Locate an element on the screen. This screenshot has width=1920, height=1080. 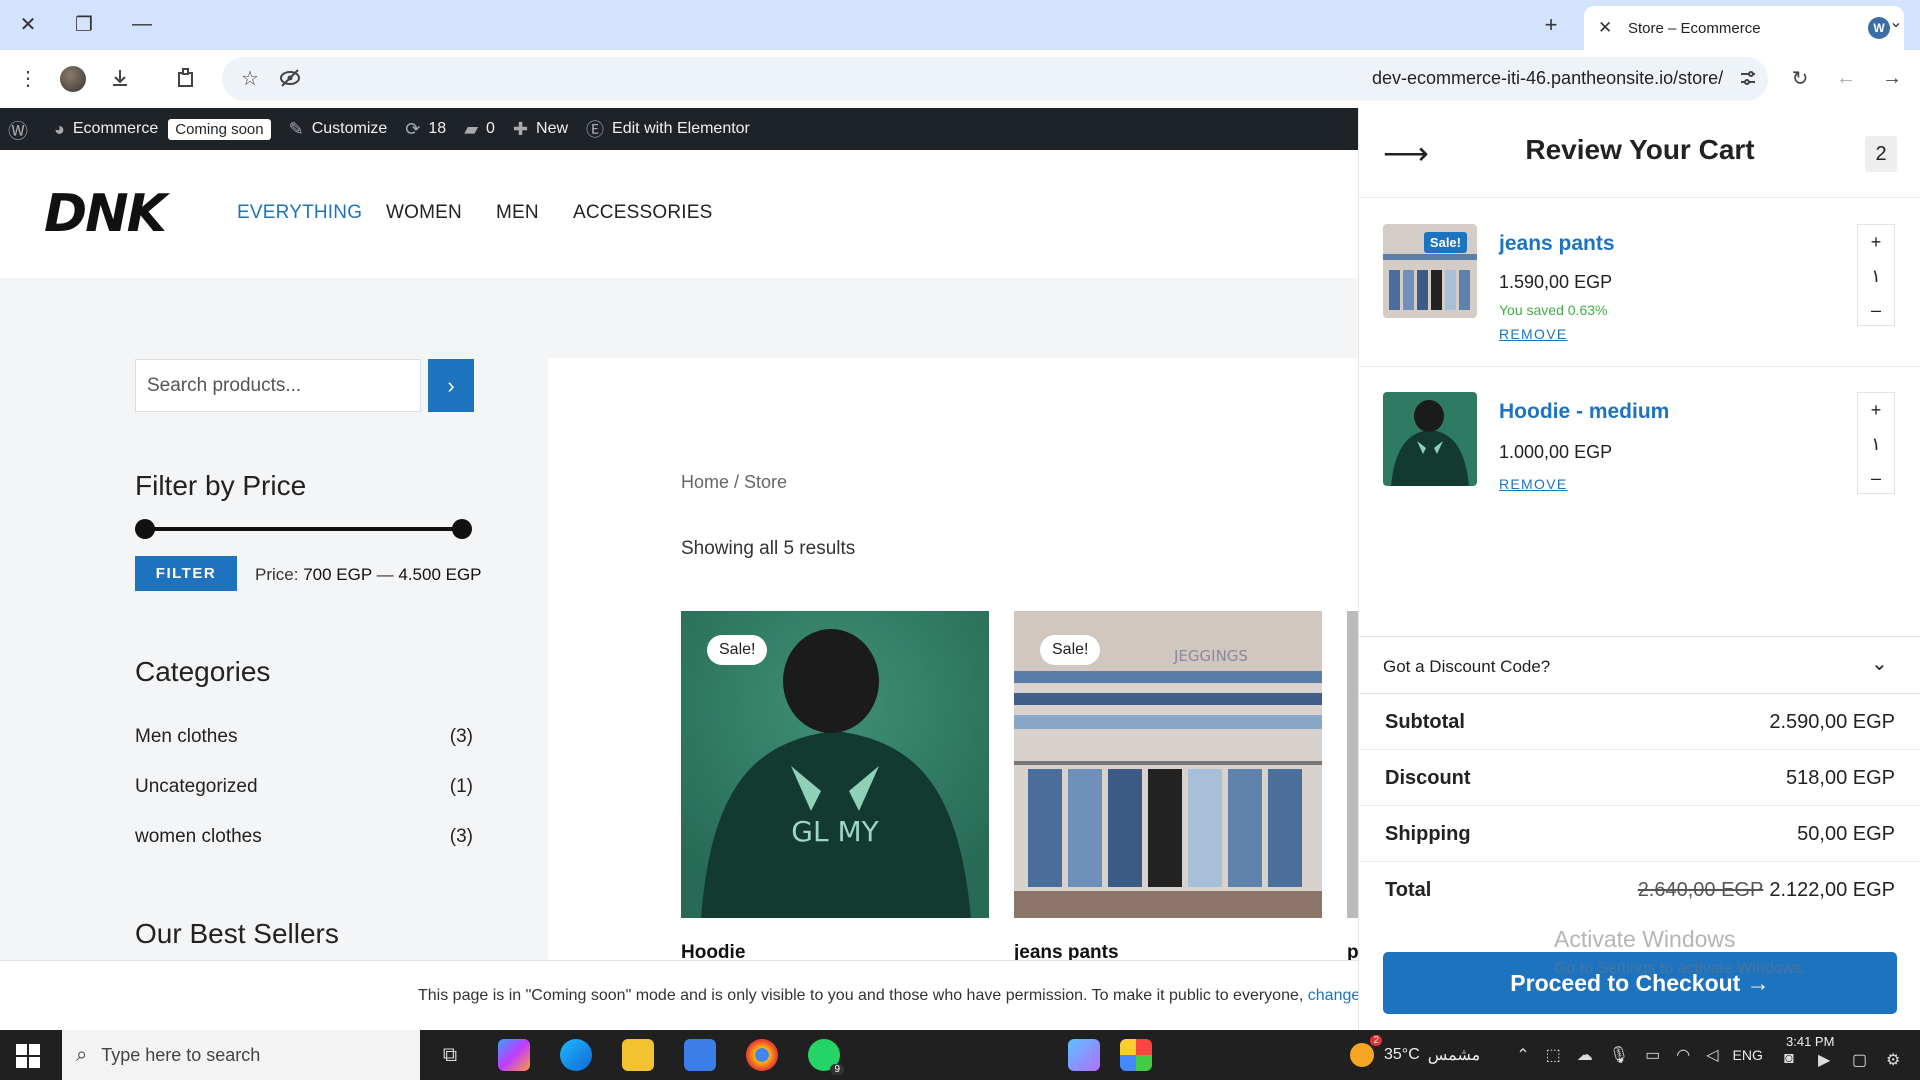
menu-kebab-icon: ⋮ is located at coordinates (28, 78).